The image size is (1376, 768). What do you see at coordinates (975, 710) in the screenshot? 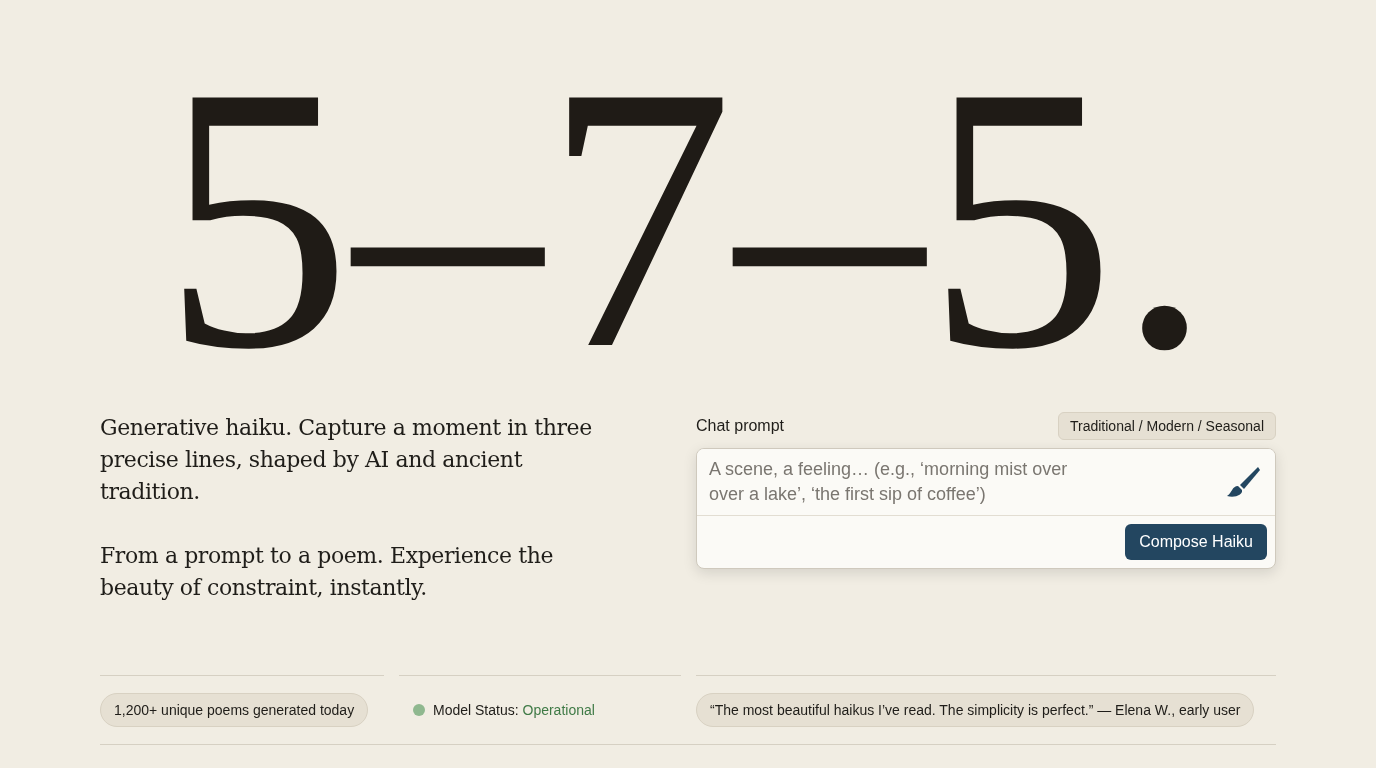
I see `user-quote: “The most beautiful haikus I’ve read. The simplicity is perfect.” — Elena W., early user` at bounding box center [975, 710].